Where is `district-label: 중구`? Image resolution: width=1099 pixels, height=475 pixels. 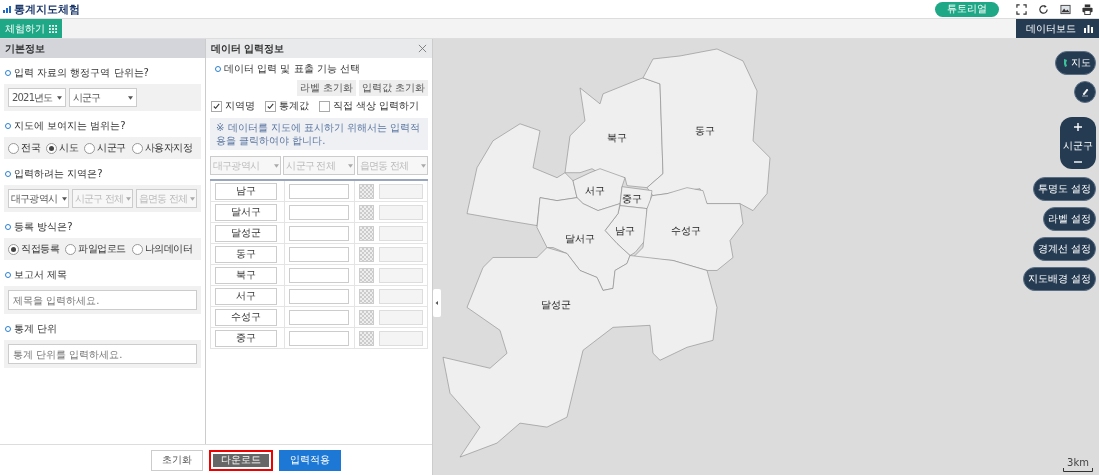 district-label: 중구 is located at coordinates (632, 198).